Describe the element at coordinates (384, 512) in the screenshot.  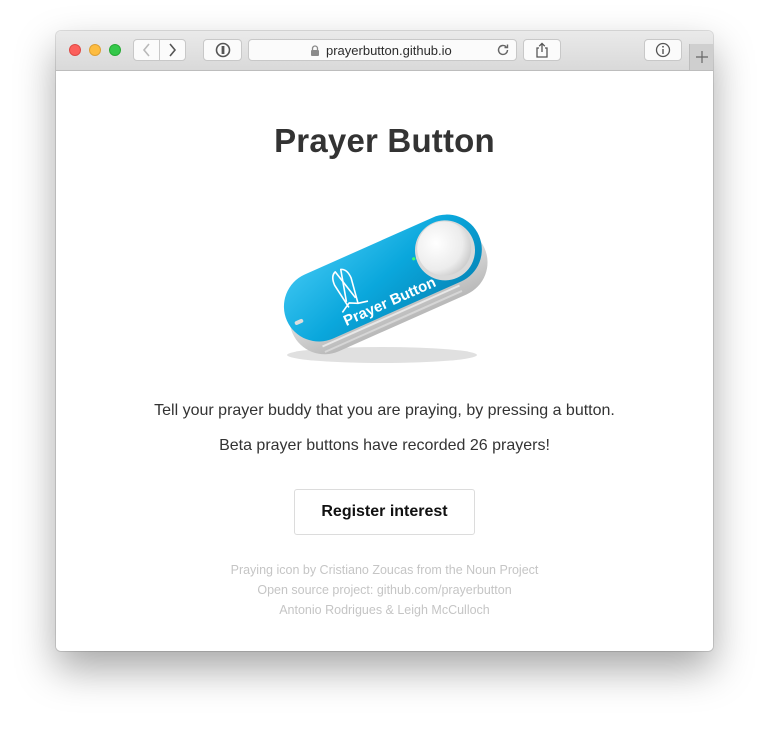
I see `register-interest-button: Register interest` at that location.